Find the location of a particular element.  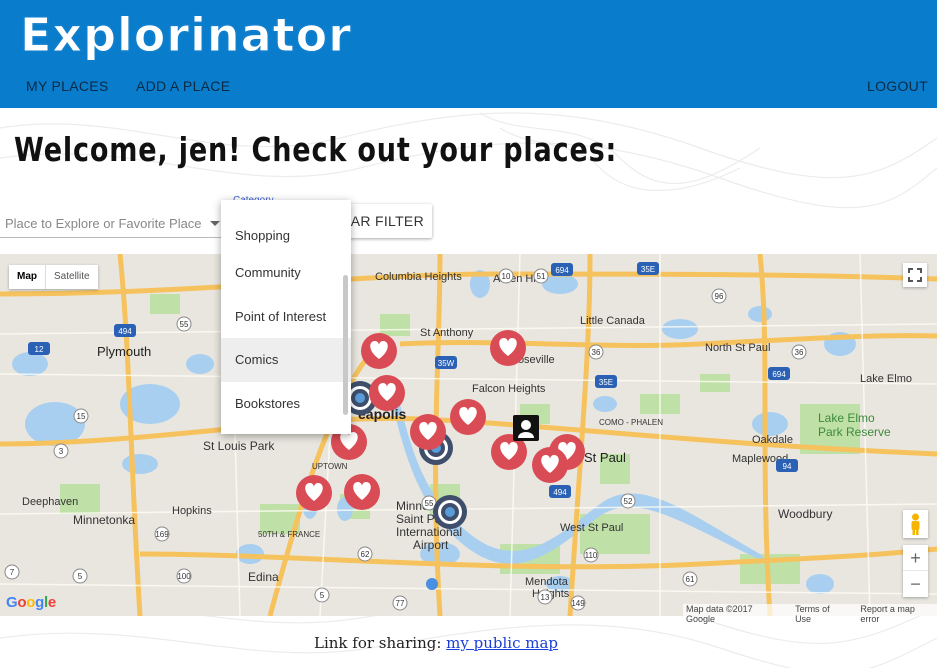

shield: 13 is located at coordinates (545, 597).